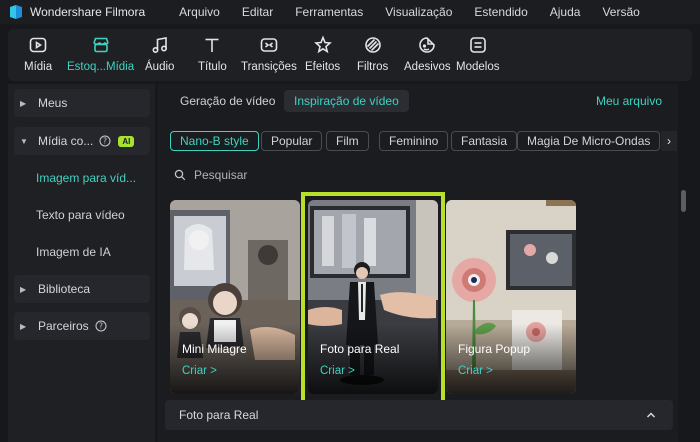 The width and height of the screenshot is (700, 442). Describe the element at coordinates (16, 12) in the screenshot. I see `filmora-logo` at that location.